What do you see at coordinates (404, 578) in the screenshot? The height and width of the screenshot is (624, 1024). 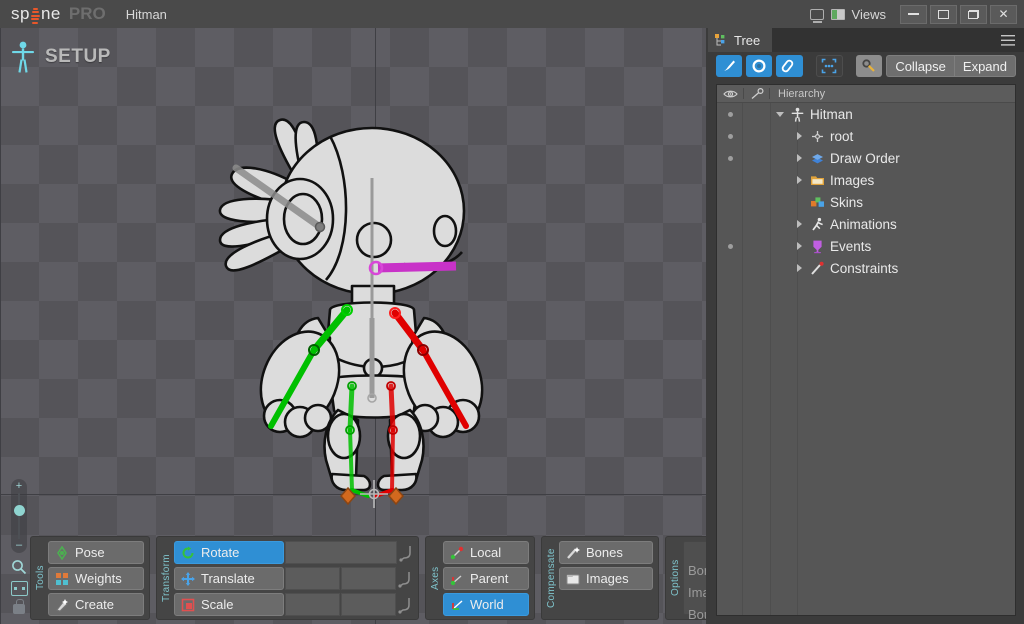 I see `translate-link-icon` at bounding box center [404, 578].